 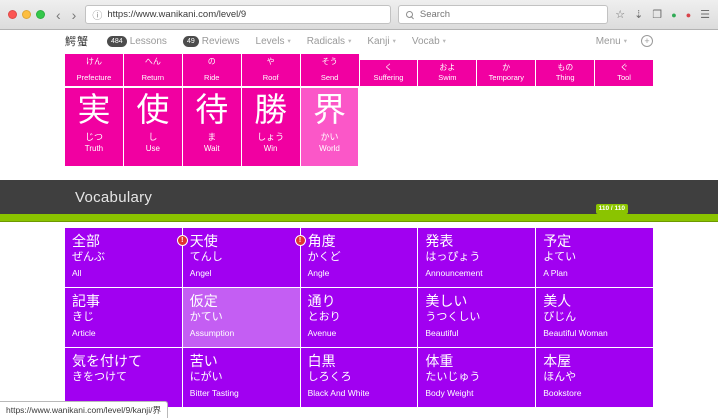 What do you see at coordinates (562, 393) in the screenshot?
I see `vocab-meaning: Bookstore` at bounding box center [562, 393].